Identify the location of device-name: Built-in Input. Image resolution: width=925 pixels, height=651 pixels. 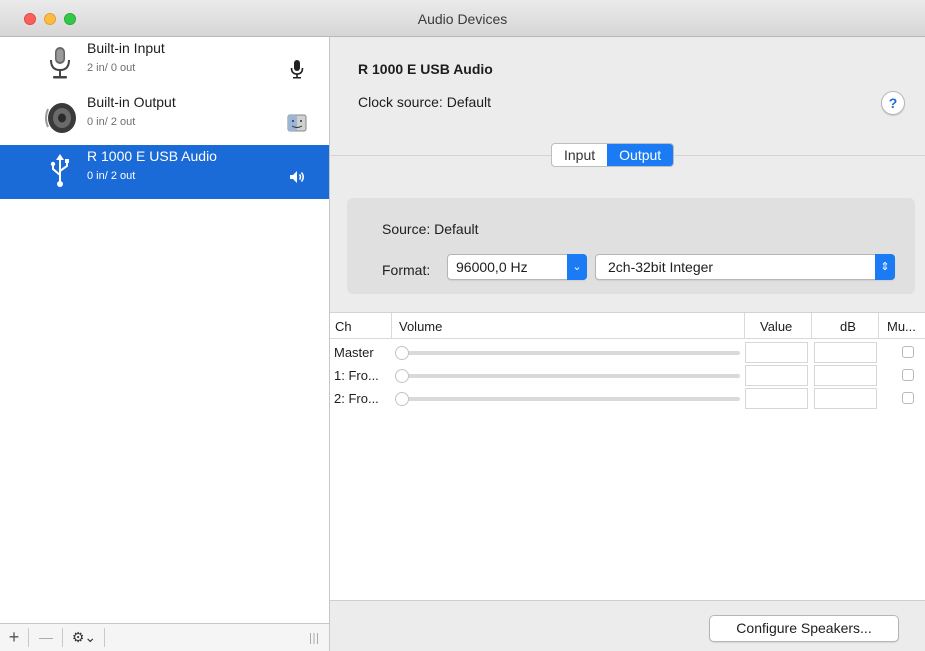
(126, 48).